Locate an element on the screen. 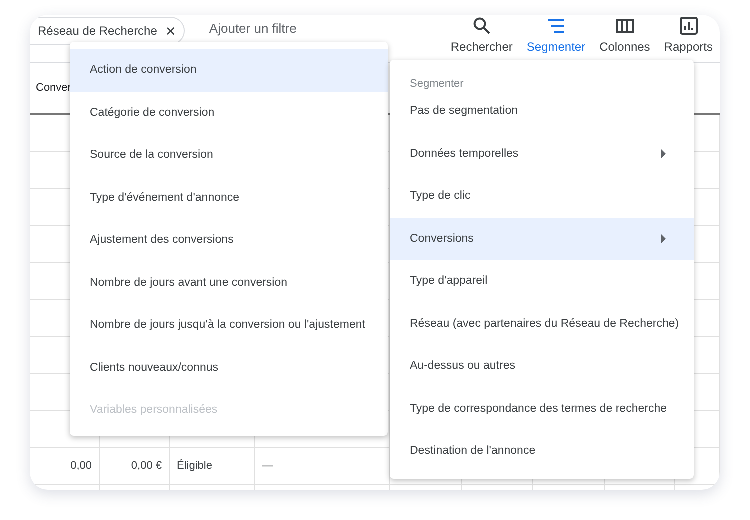 The width and height of the screenshot is (750, 520). search-icon is located at coordinates (481, 26).